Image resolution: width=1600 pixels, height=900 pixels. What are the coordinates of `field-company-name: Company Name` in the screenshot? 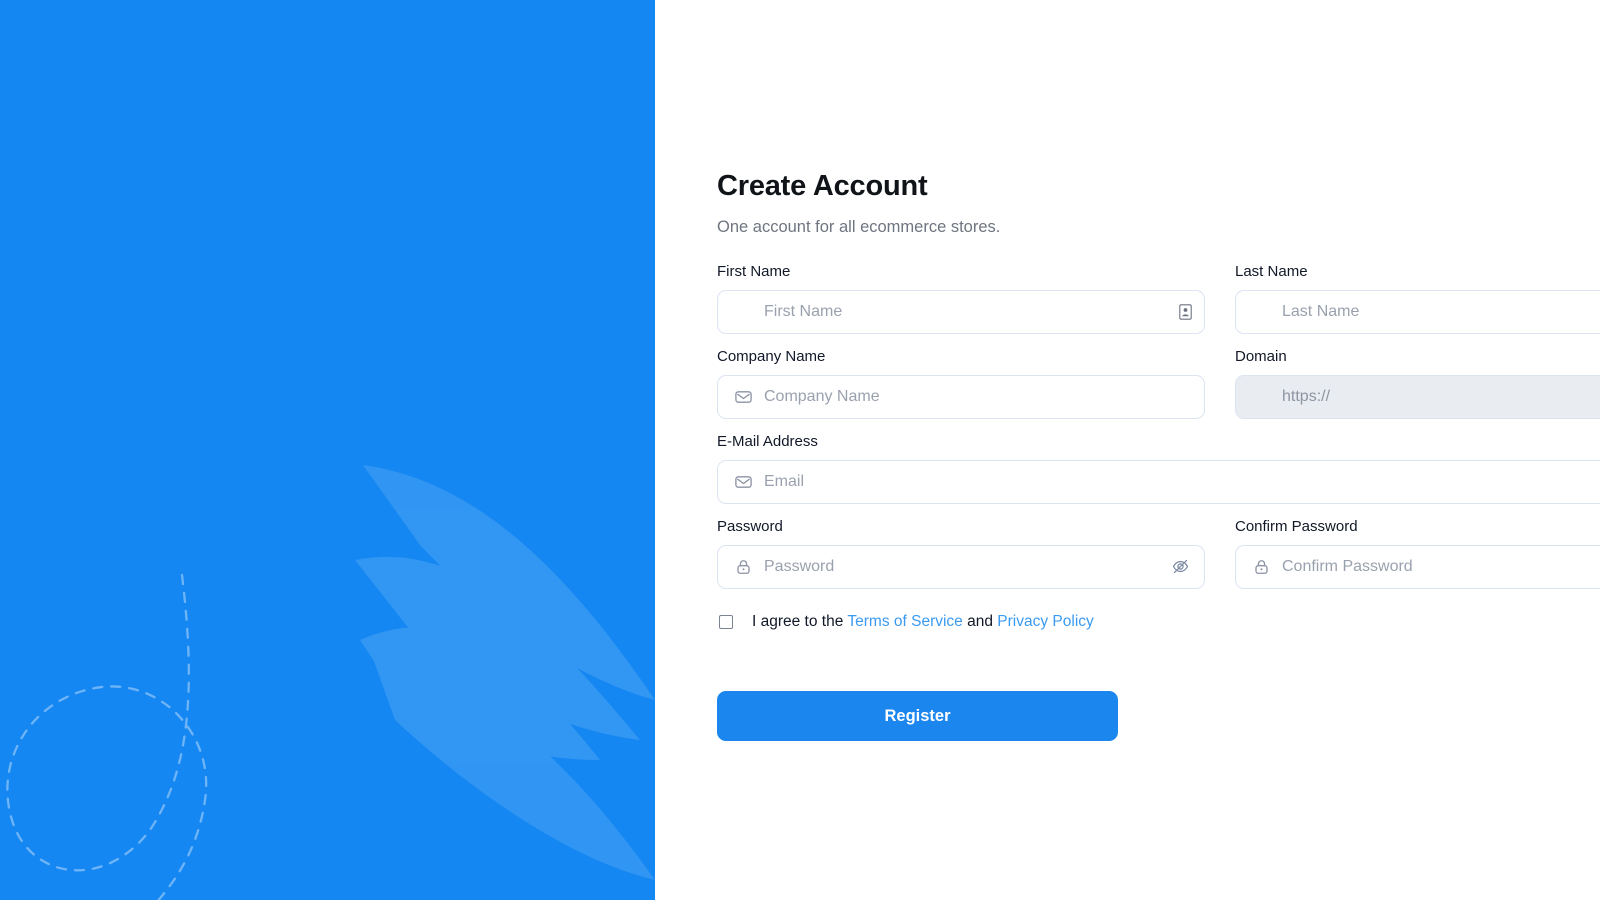 It's located at (961, 383).